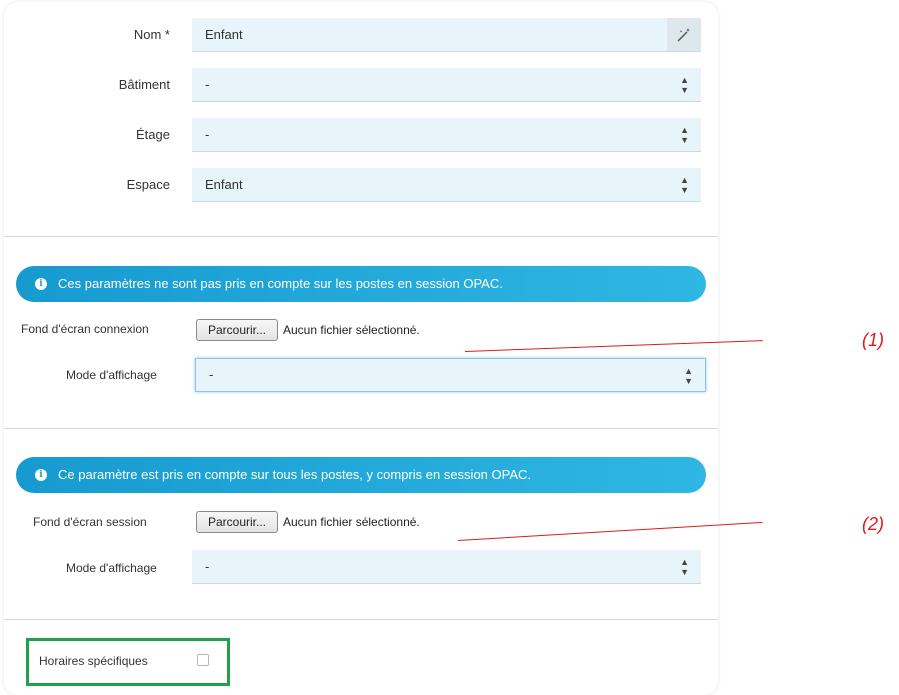 The width and height of the screenshot is (899, 695). What do you see at coordinates (446, 185) in the screenshot?
I see `espace-select: Enfant ▲ ▼` at bounding box center [446, 185].